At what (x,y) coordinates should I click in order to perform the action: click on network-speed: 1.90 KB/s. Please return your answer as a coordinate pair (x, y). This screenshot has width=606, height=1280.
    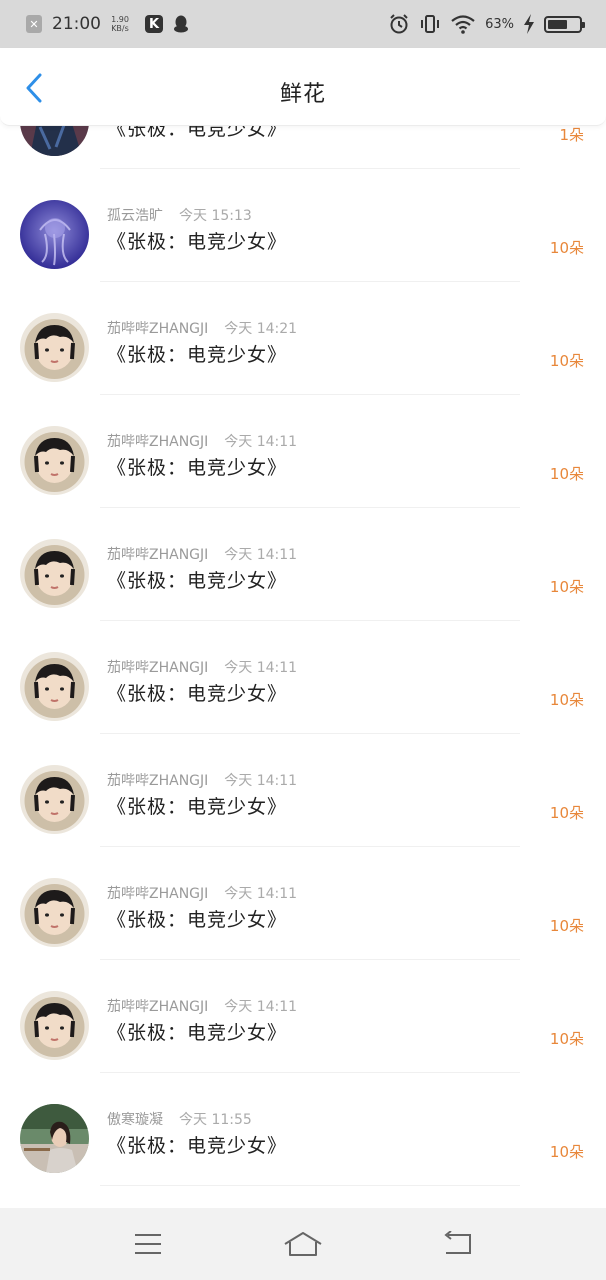
    Looking at the image, I should click on (120, 24).